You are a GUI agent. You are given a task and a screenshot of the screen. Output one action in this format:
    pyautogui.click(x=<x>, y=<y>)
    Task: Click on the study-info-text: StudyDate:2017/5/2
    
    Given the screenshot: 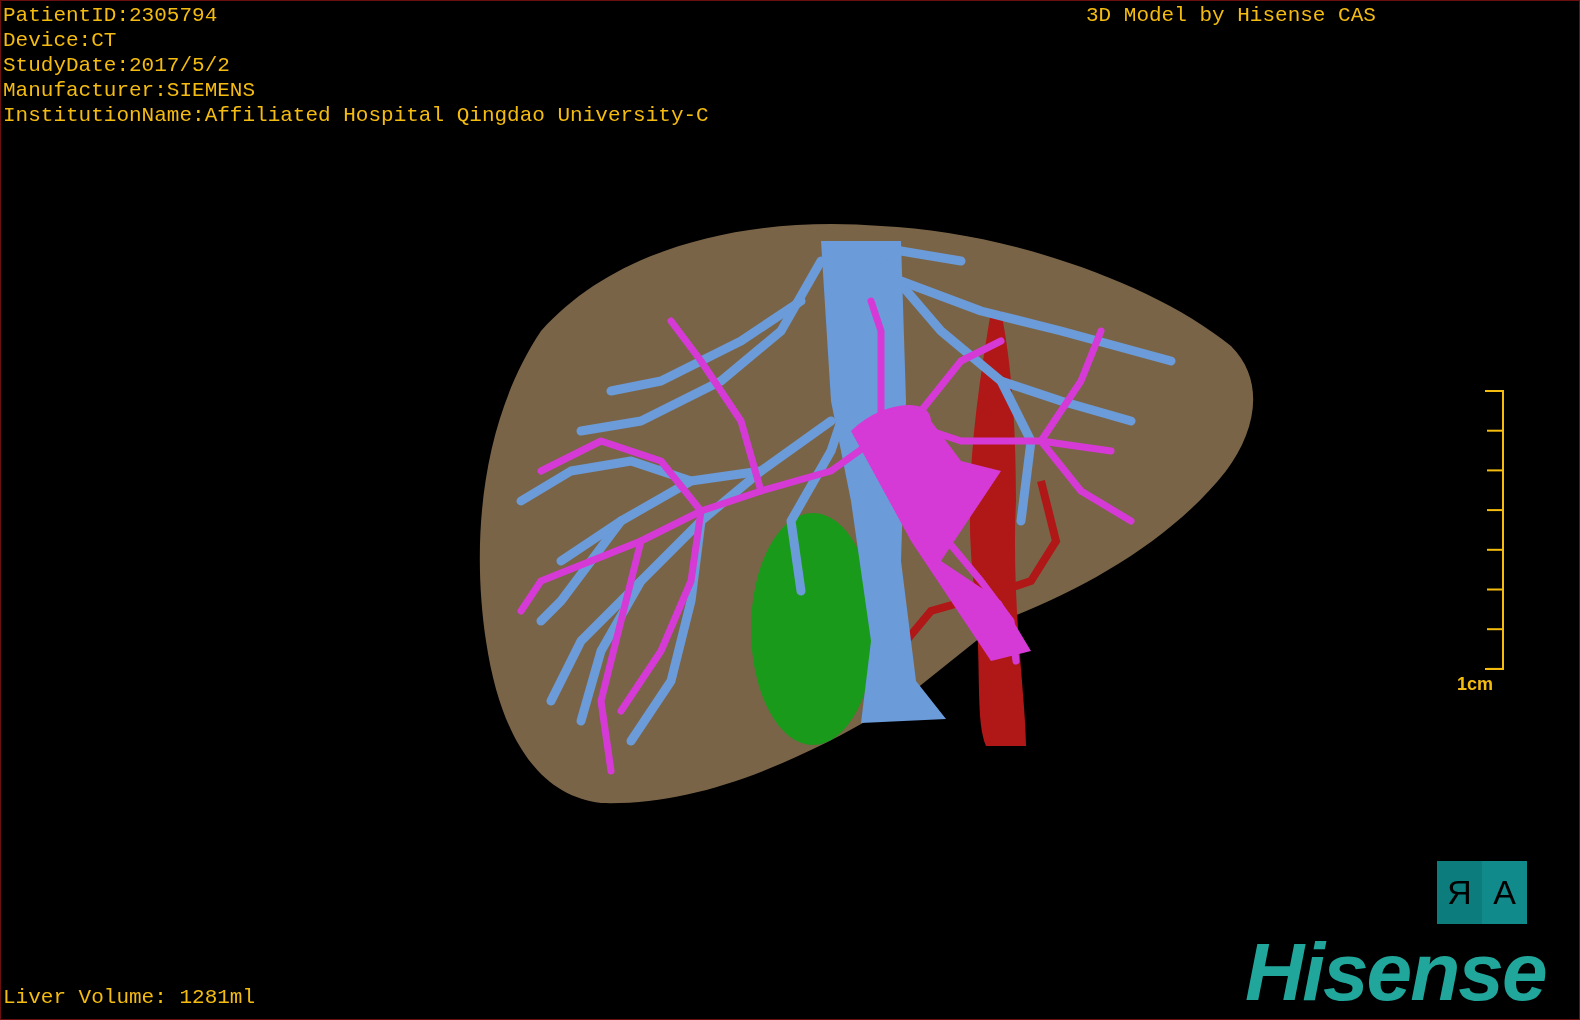 What is the action you would take?
    pyautogui.click(x=117, y=65)
    